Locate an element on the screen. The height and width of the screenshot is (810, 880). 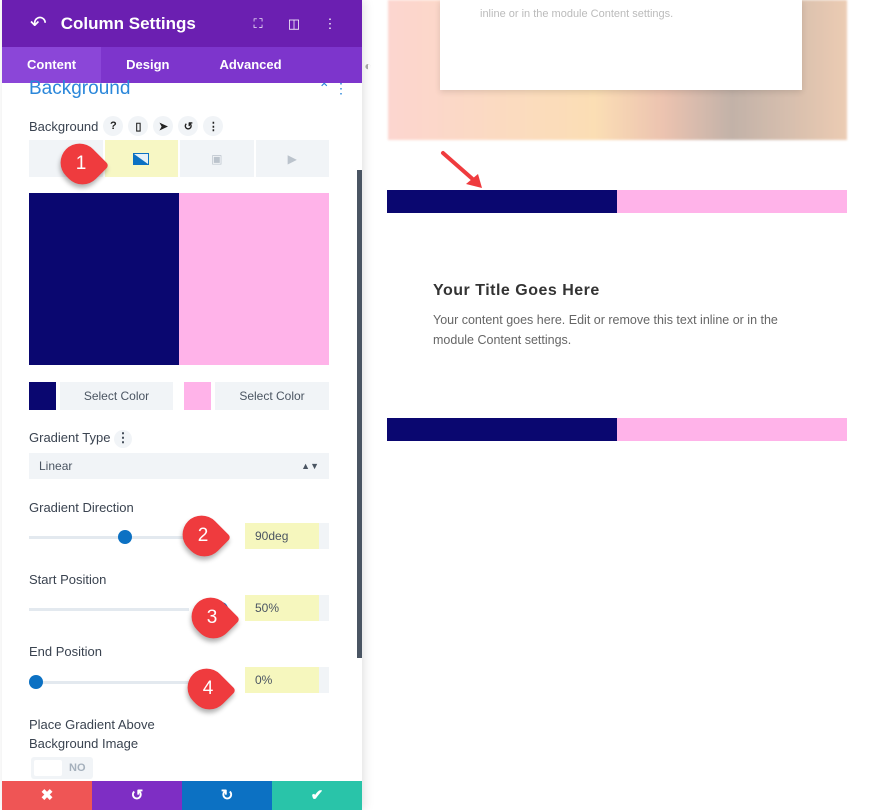
gradient-icon is located at coordinates (141, 158).